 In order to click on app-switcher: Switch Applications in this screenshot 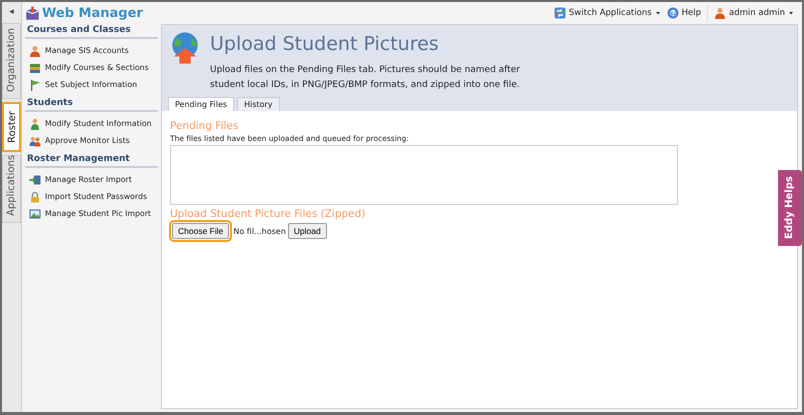, I will do `click(607, 13)`.